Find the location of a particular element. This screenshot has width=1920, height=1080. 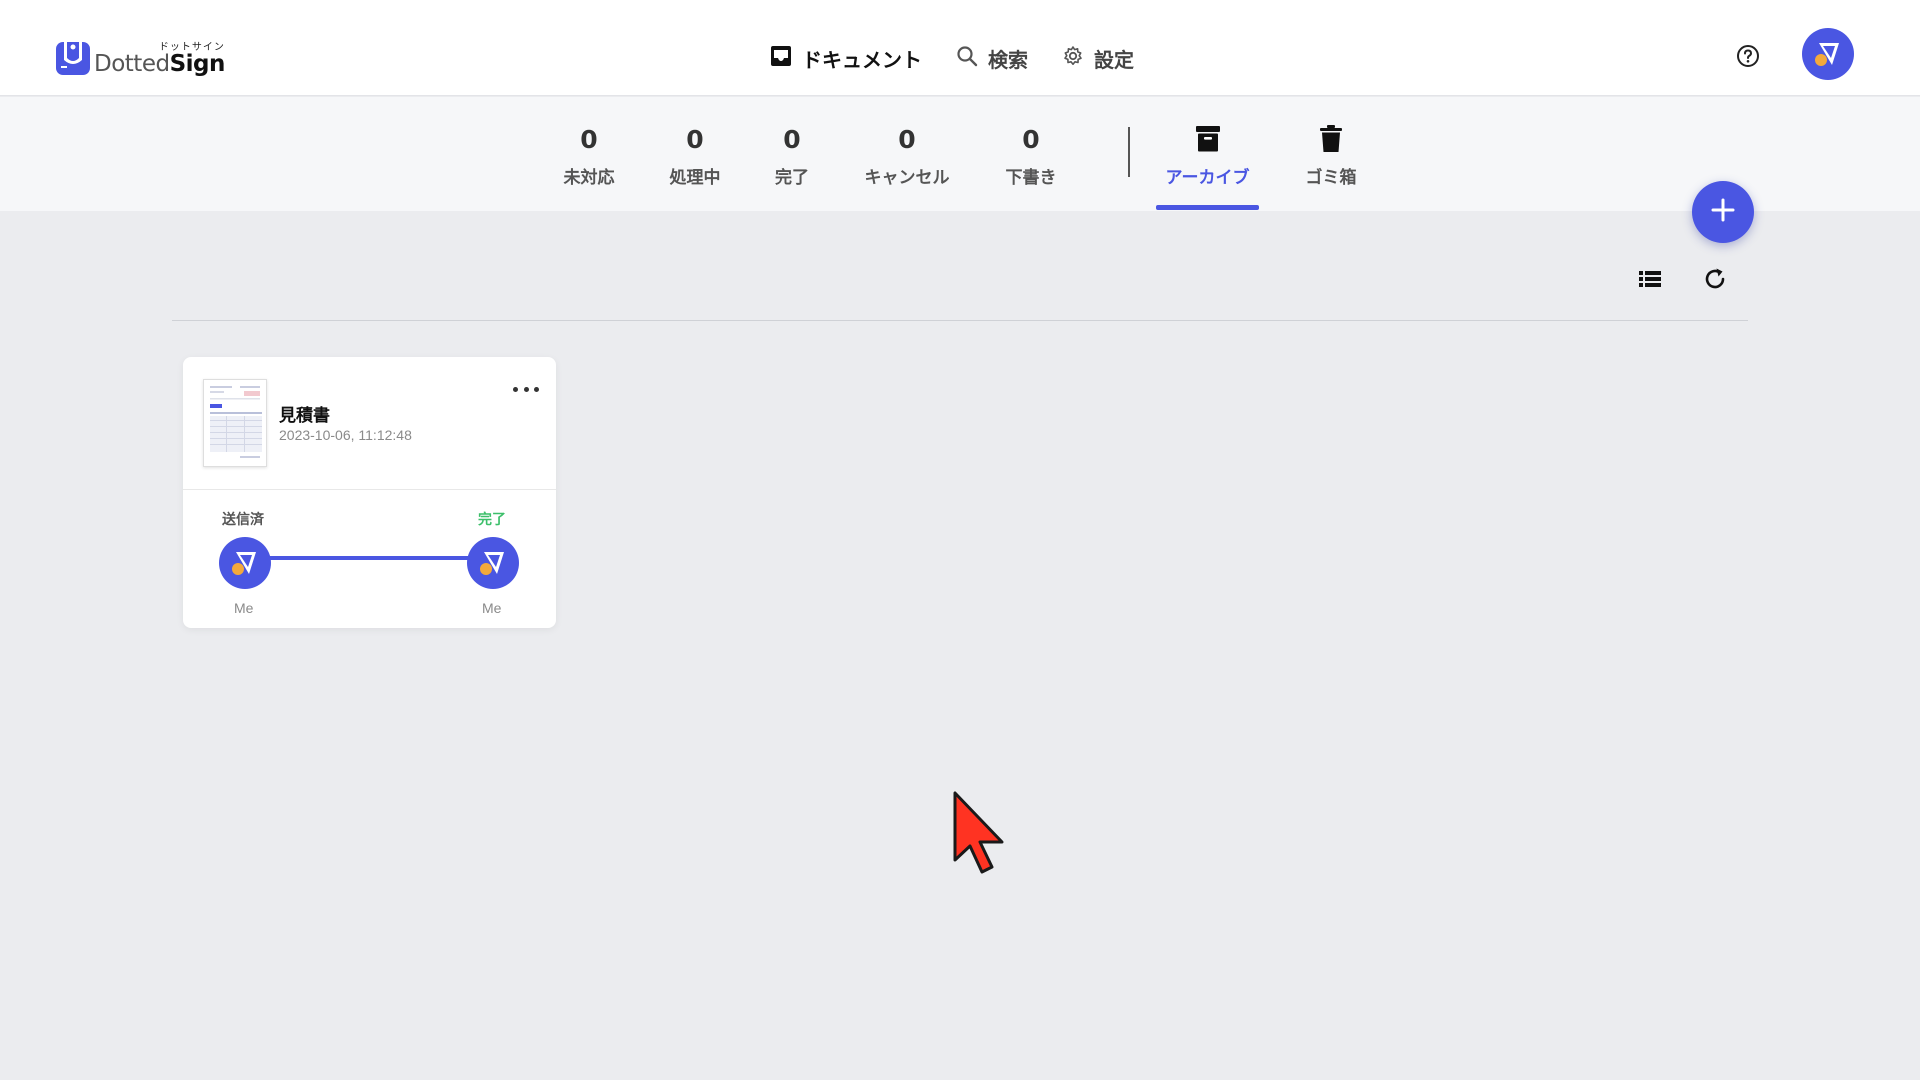

list-view-icon is located at coordinates (1651, 279).